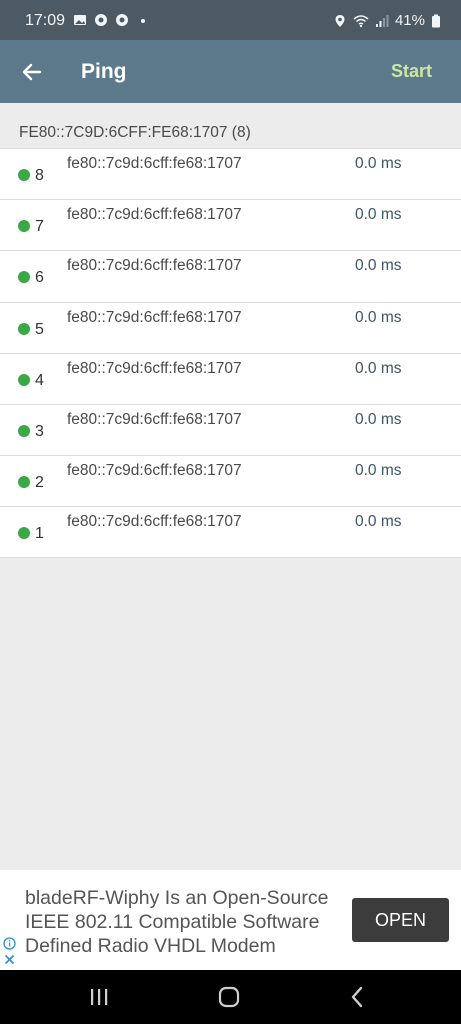 The image size is (461, 1024). What do you see at coordinates (230, 225) in the screenshot?
I see `list-item: 7 fe80::7c9d:6cff:fe68:1707 0.0 ms` at bounding box center [230, 225].